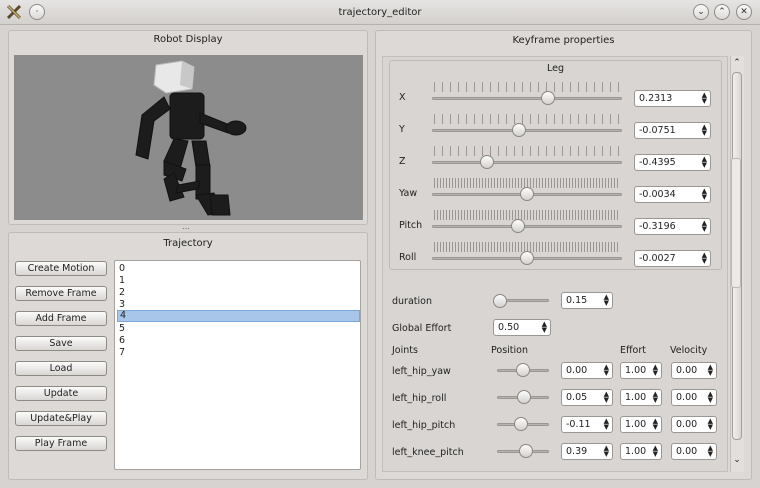 The height and width of the screenshot is (488, 760). What do you see at coordinates (238, 353) in the screenshot?
I see `list-item: 7` at bounding box center [238, 353].